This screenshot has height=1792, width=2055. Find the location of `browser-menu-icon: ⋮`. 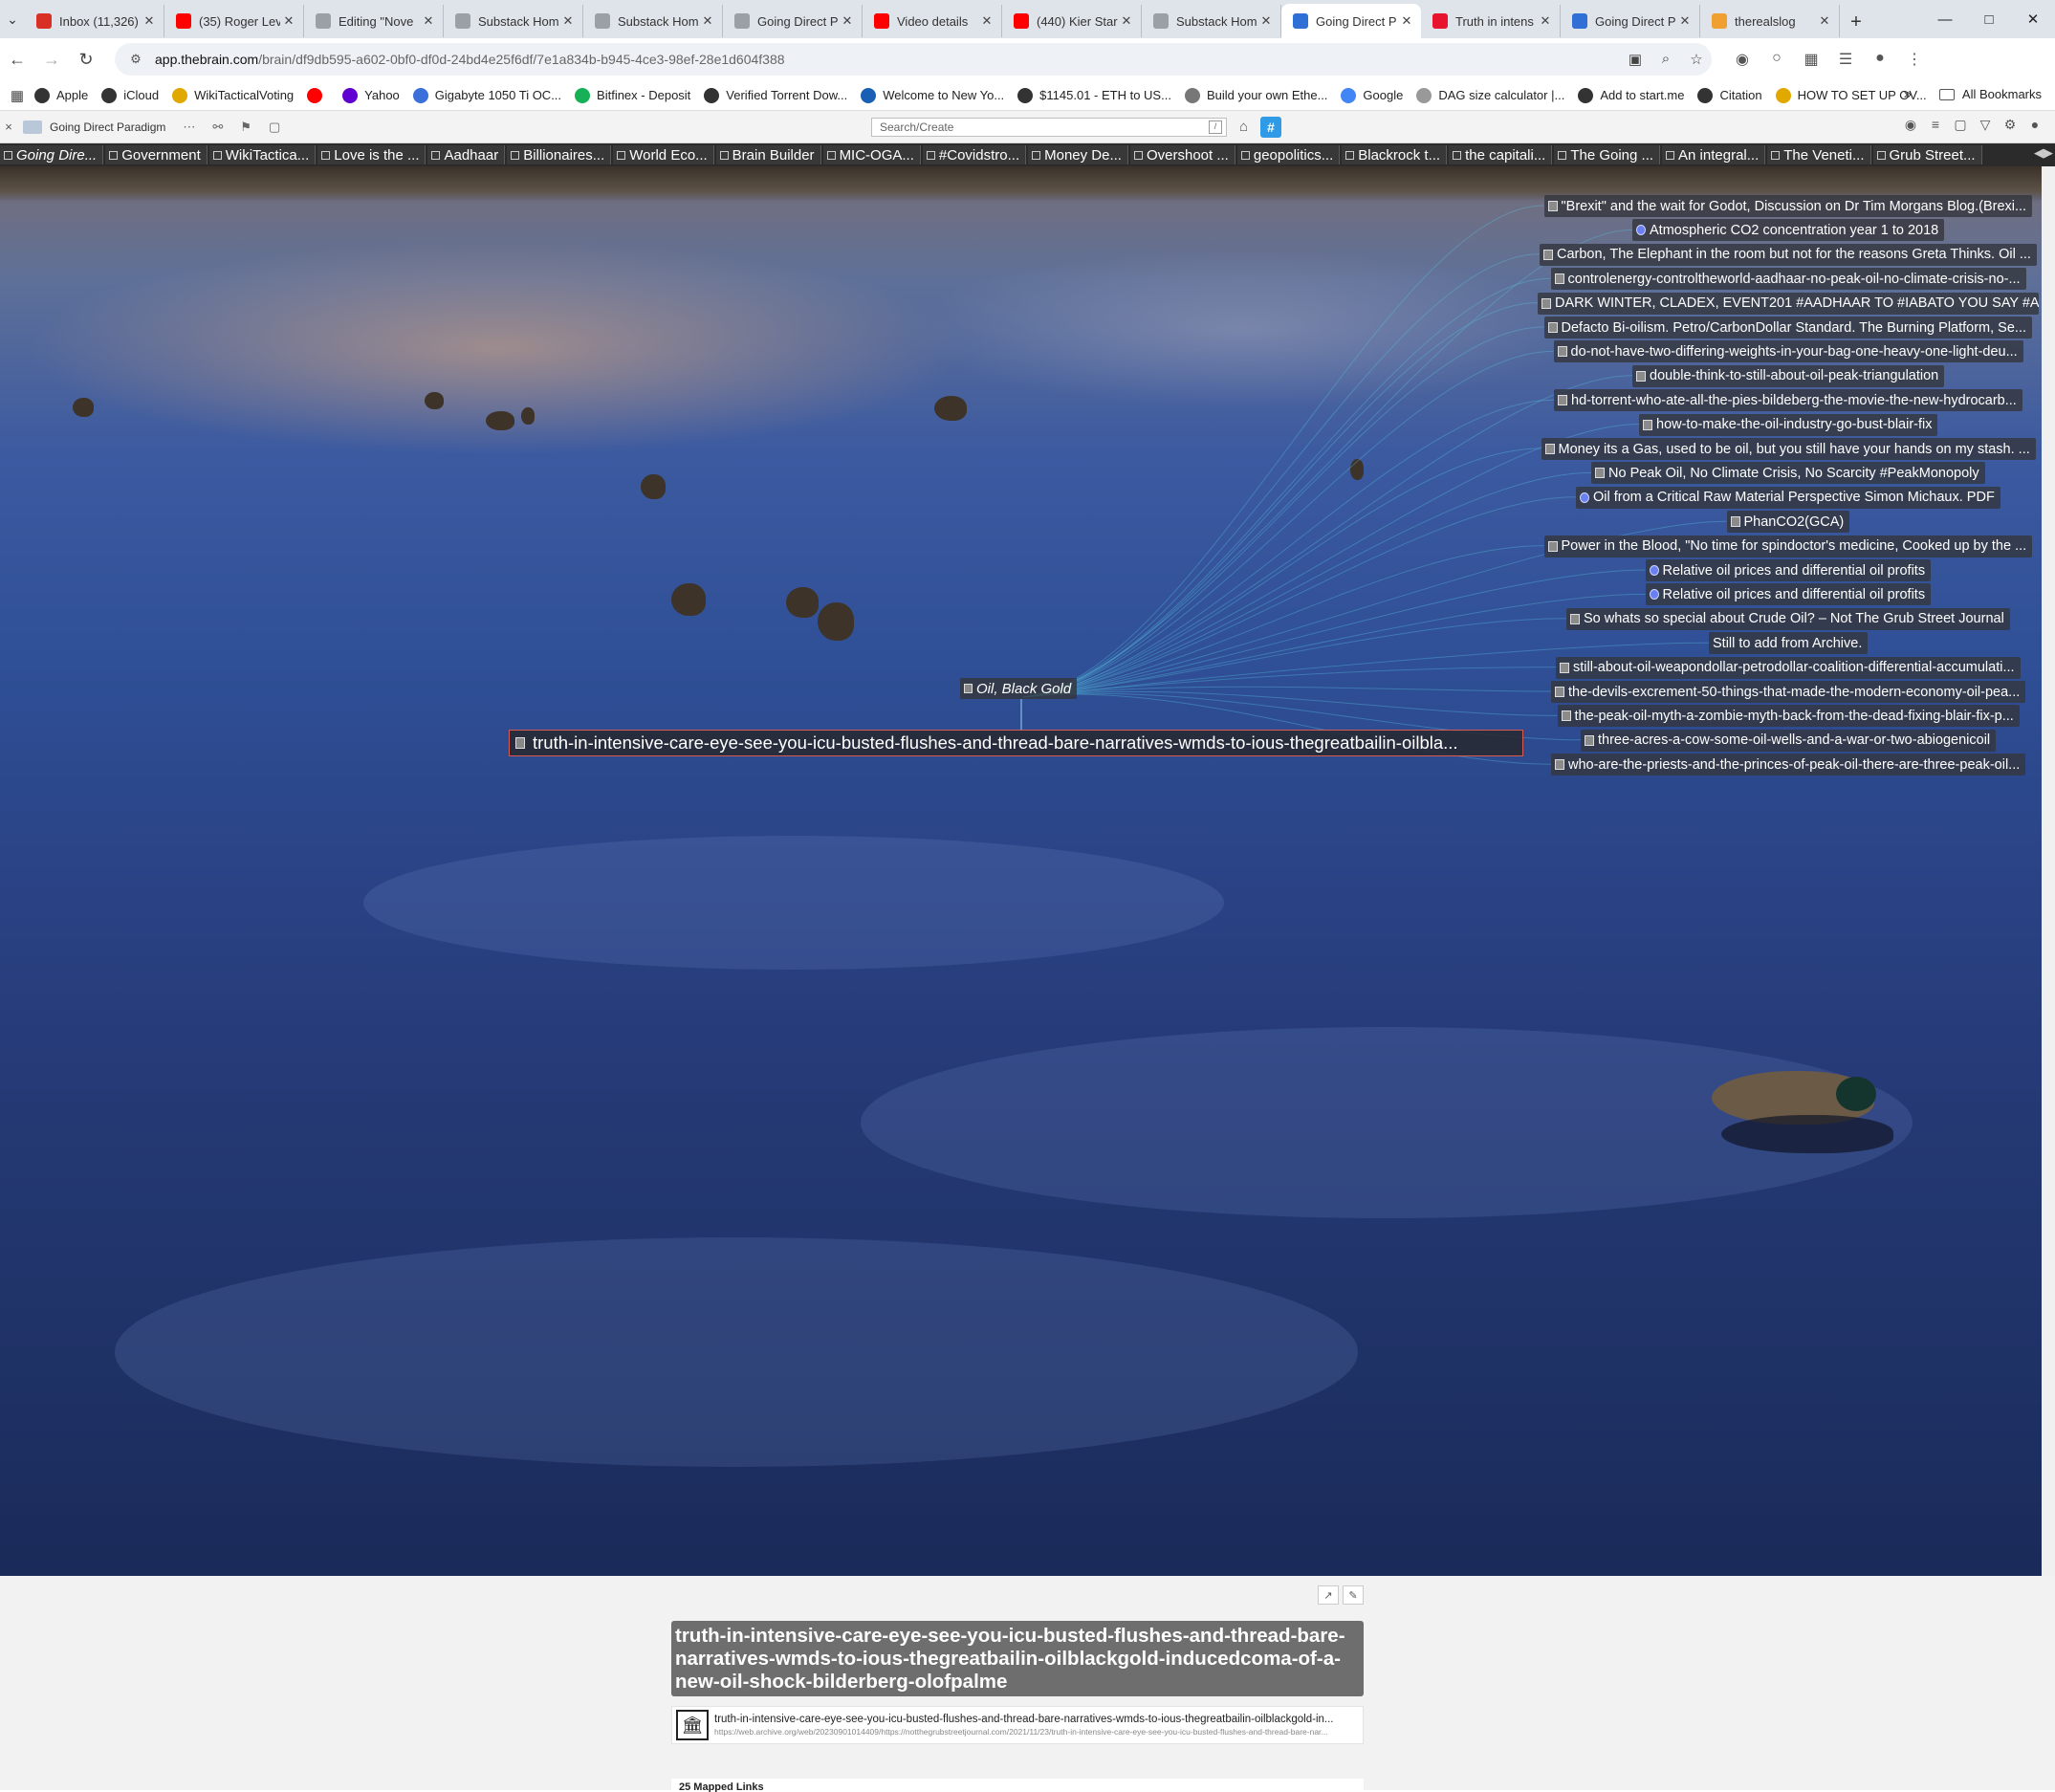

browser-menu-icon: ⋮ is located at coordinates (1915, 59).